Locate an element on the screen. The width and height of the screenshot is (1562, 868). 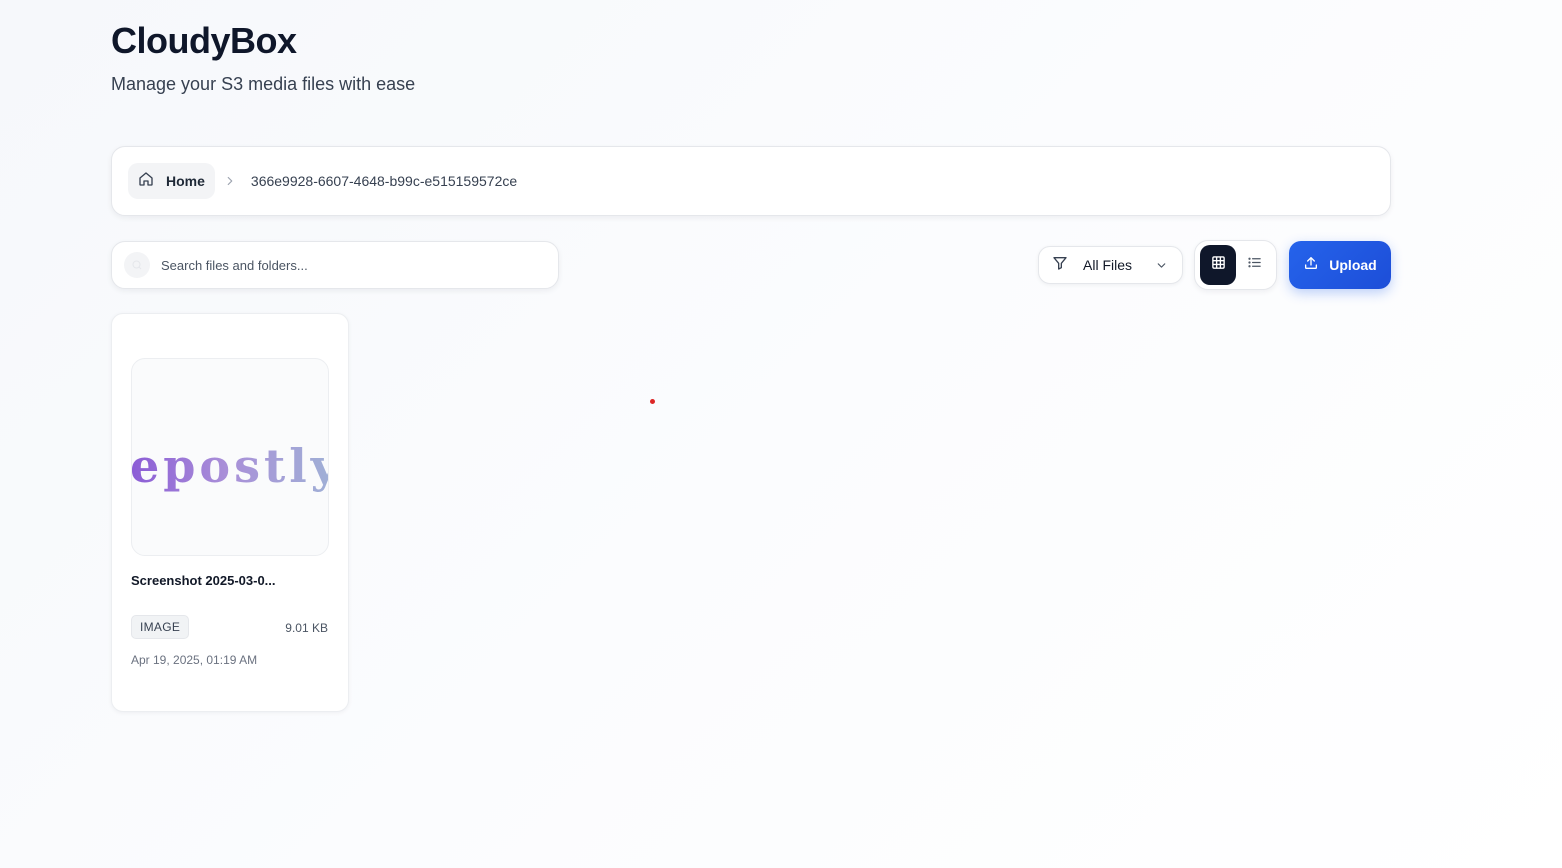
filter-icon is located at coordinates (1060, 265).